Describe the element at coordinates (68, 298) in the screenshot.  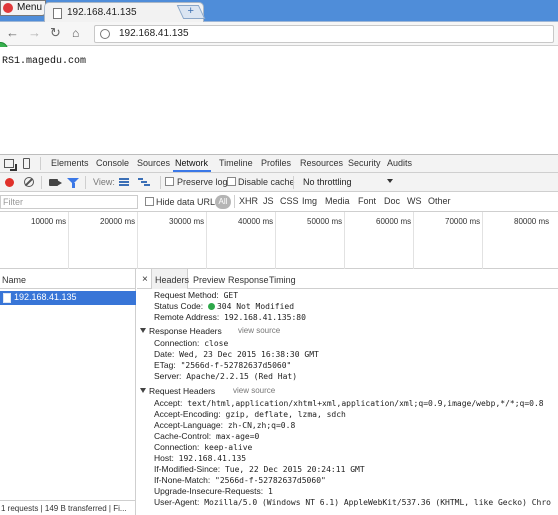
I see `request-row: 192.168.41.135` at that location.